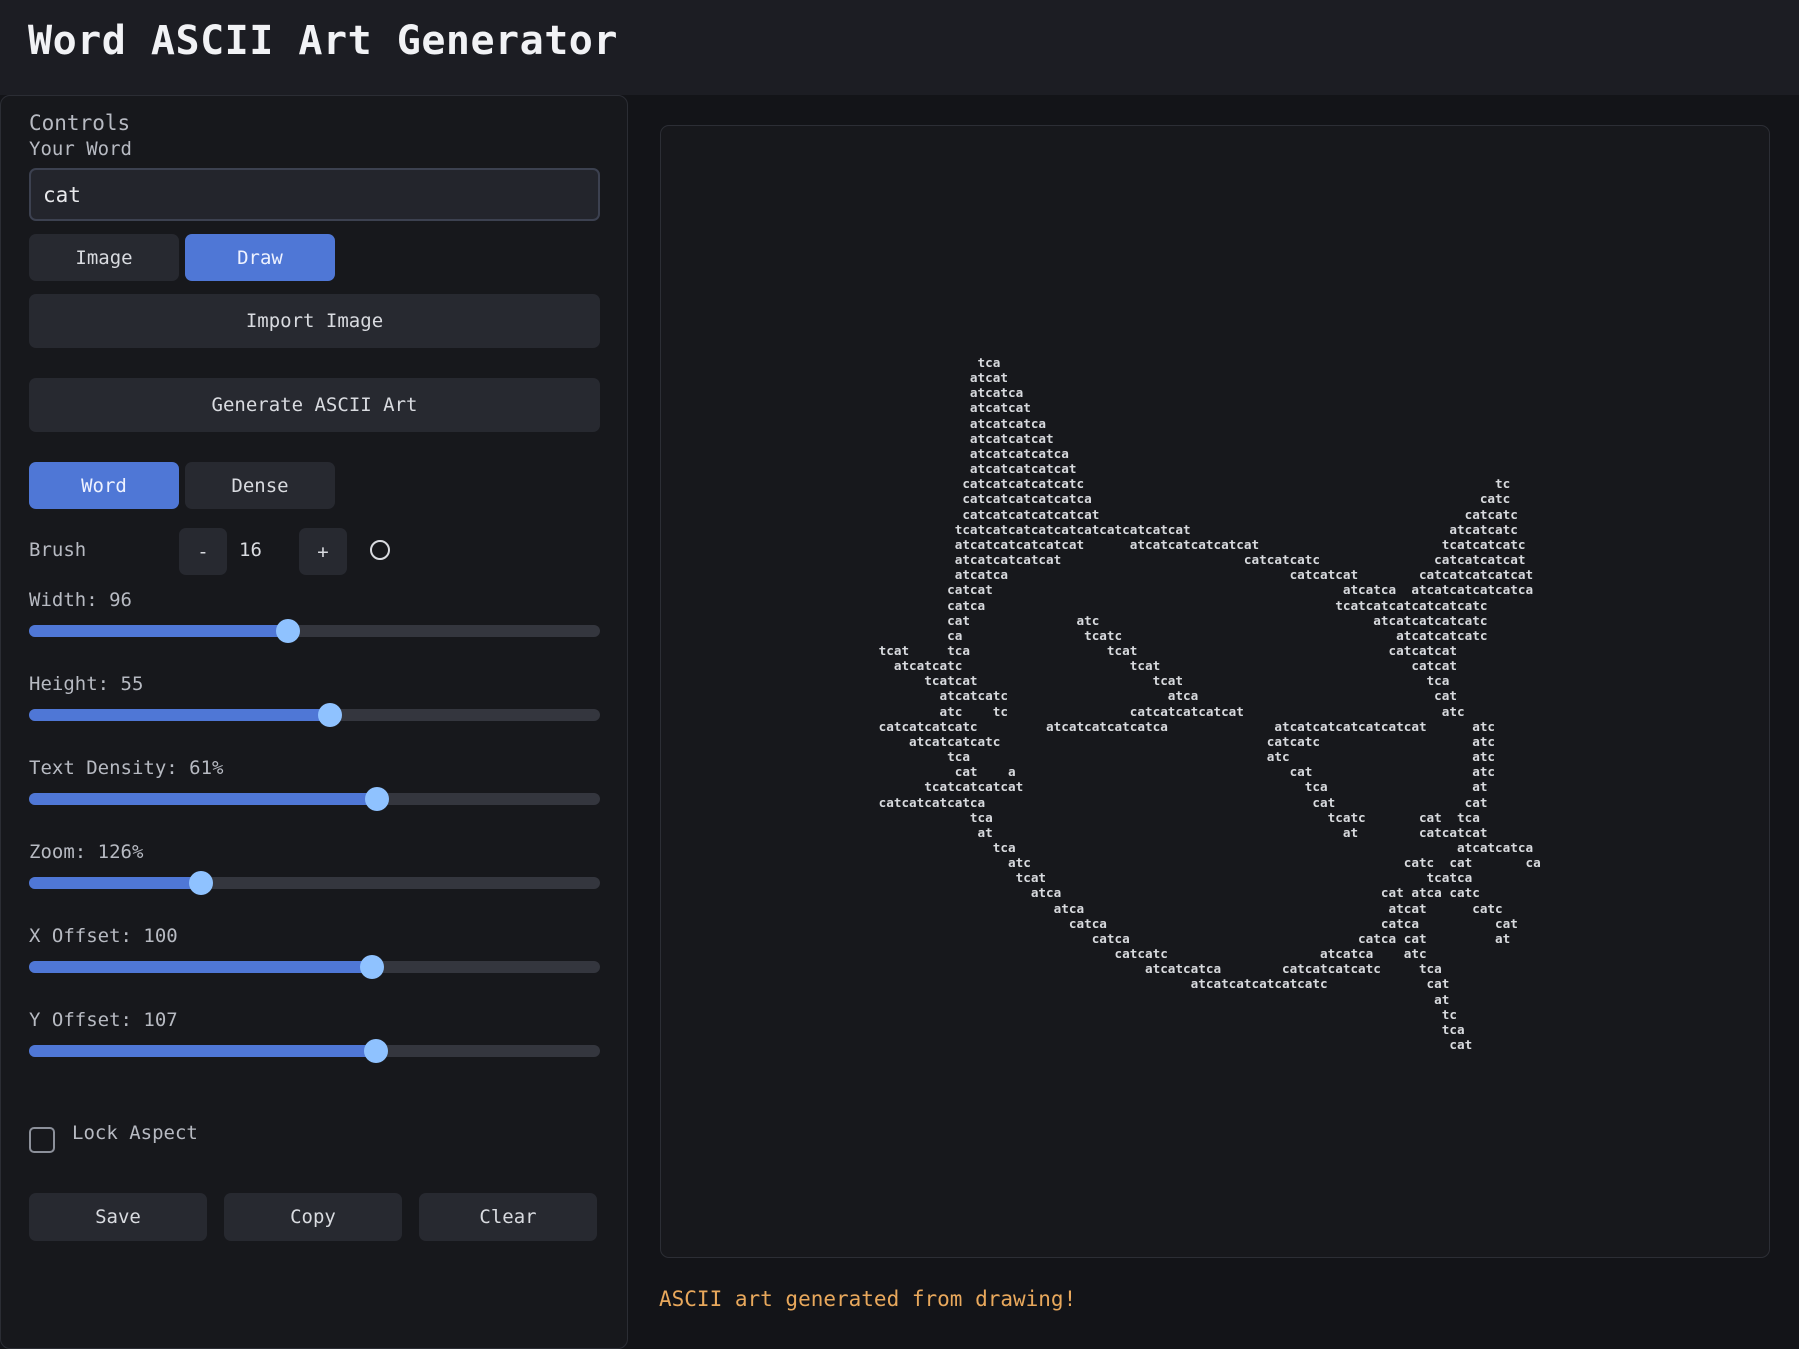 The height and width of the screenshot is (1349, 1799). Describe the element at coordinates (118, 1217) in the screenshot. I see `save-button: Save` at that location.